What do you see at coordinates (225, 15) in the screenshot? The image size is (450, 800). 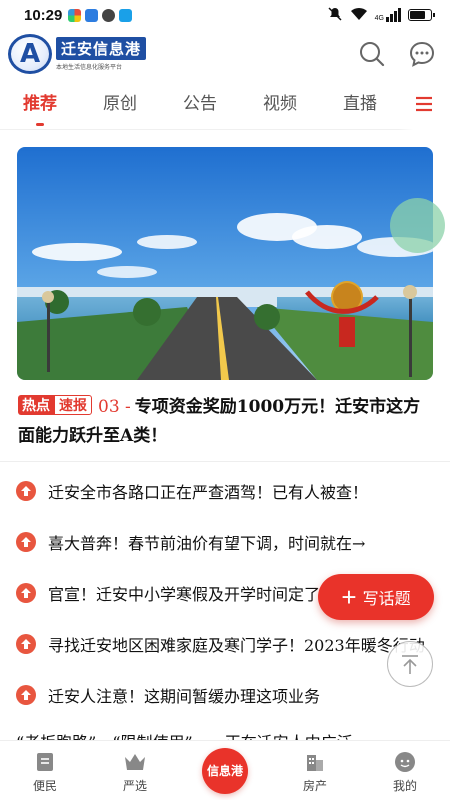 I see `status-bar: 10:29 4G` at bounding box center [225, 15].